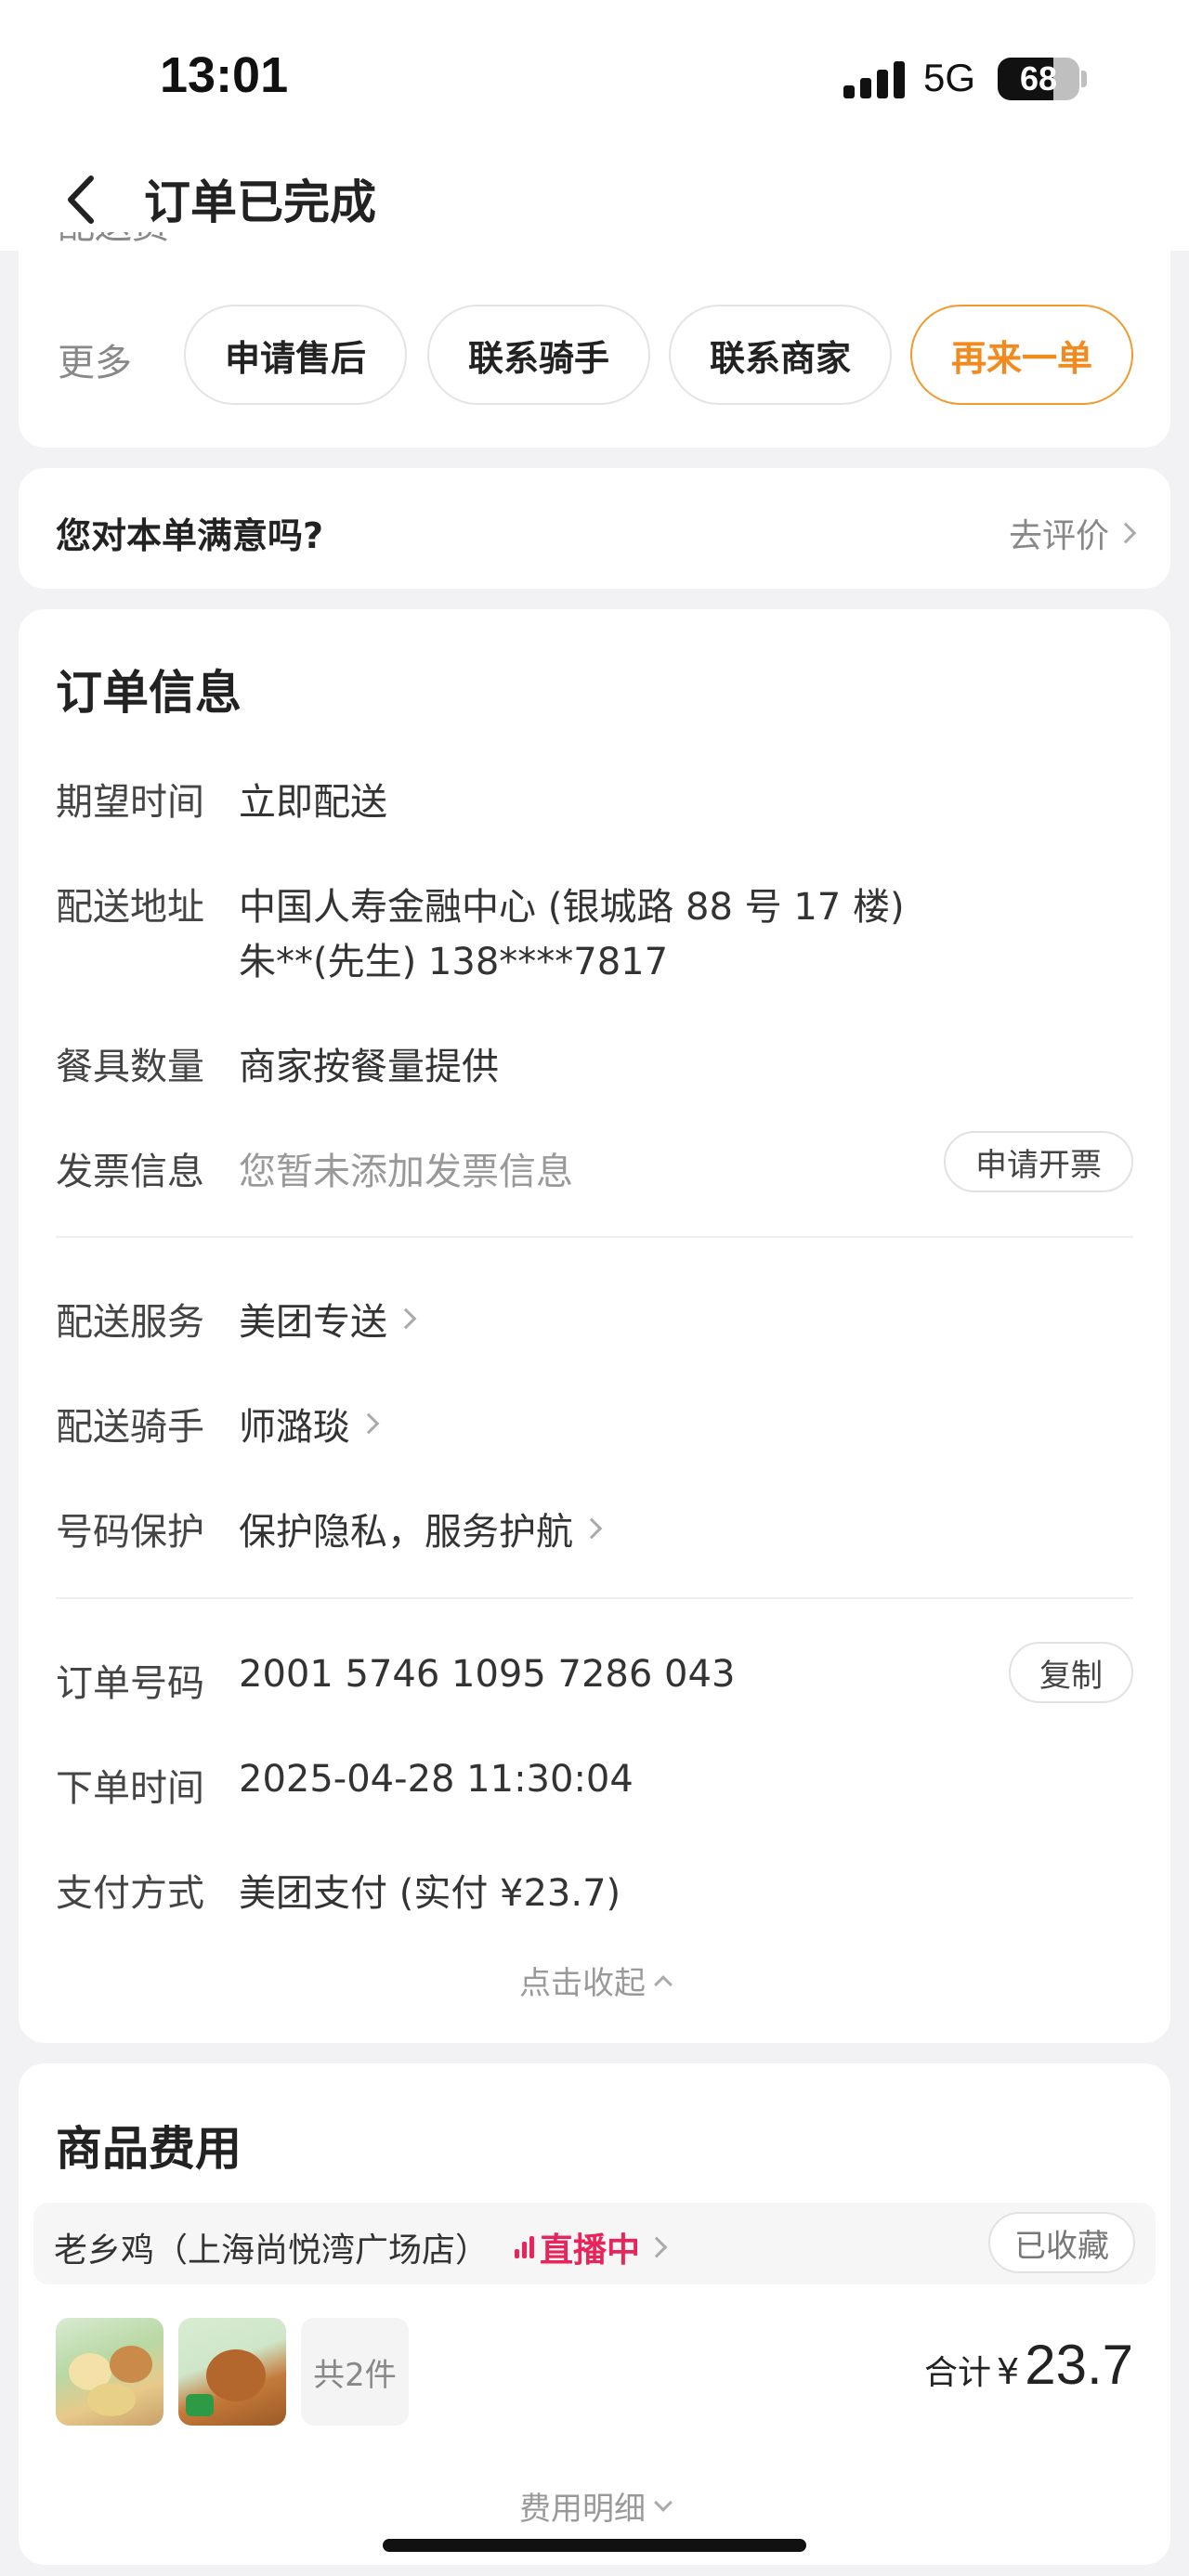 This screenshot has width=1189, height=2576. Describe the element at coordinates (272, 2251) in the screenshot. I see `store-name: 老乡鸡（上海尚悦湾广场店）` at that location.